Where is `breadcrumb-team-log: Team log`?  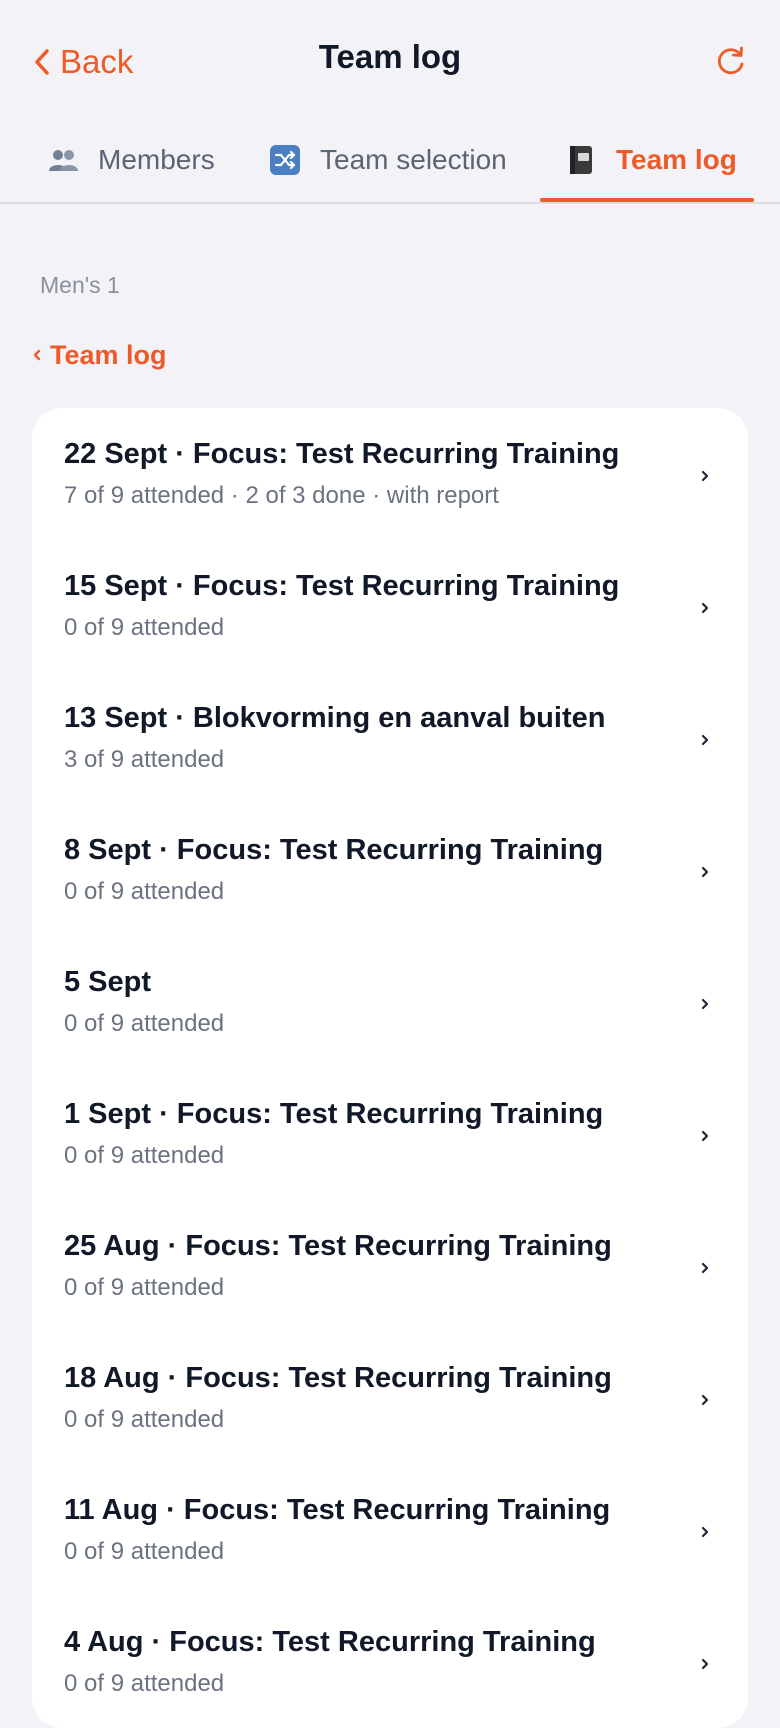 breadcrumb-team-log: Team log is located at coordinates (99, 355).